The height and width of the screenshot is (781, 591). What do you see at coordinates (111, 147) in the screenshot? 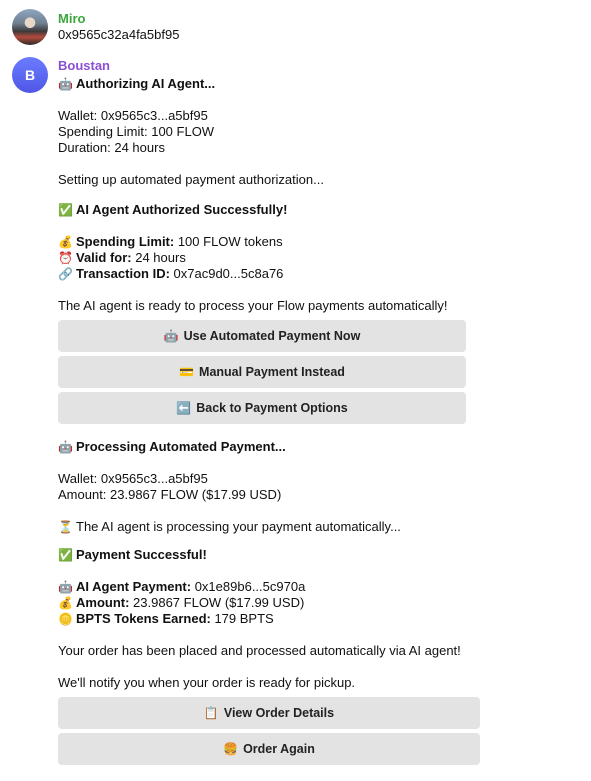
I see `authorizing-duration: Duration: 24 hours` at bounding box center [111, 147].